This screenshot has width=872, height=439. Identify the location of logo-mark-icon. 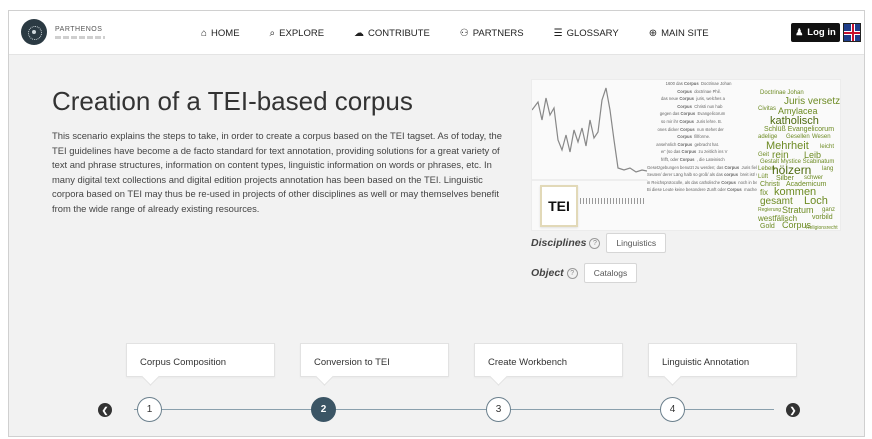
(34, 32).